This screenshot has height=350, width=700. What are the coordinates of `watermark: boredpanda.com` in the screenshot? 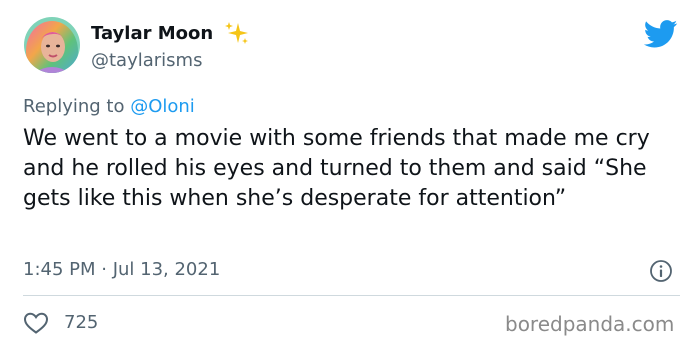 It's located at (590, 324).